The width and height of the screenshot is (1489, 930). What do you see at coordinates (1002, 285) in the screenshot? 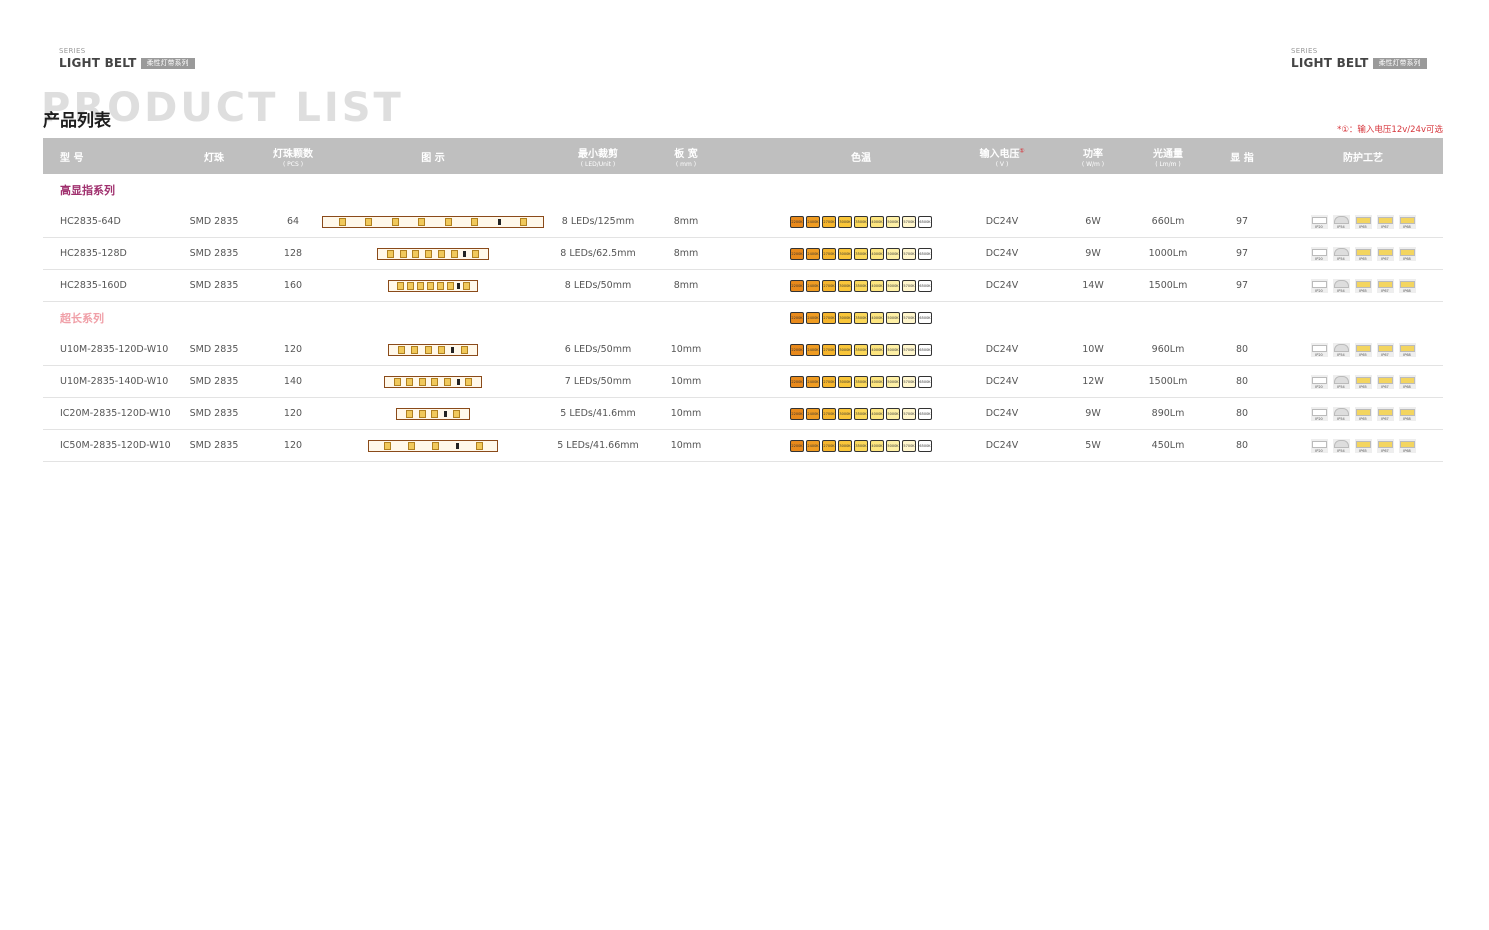
I see `voltage-cell: DC24V` at bounding box center [1002, 285].